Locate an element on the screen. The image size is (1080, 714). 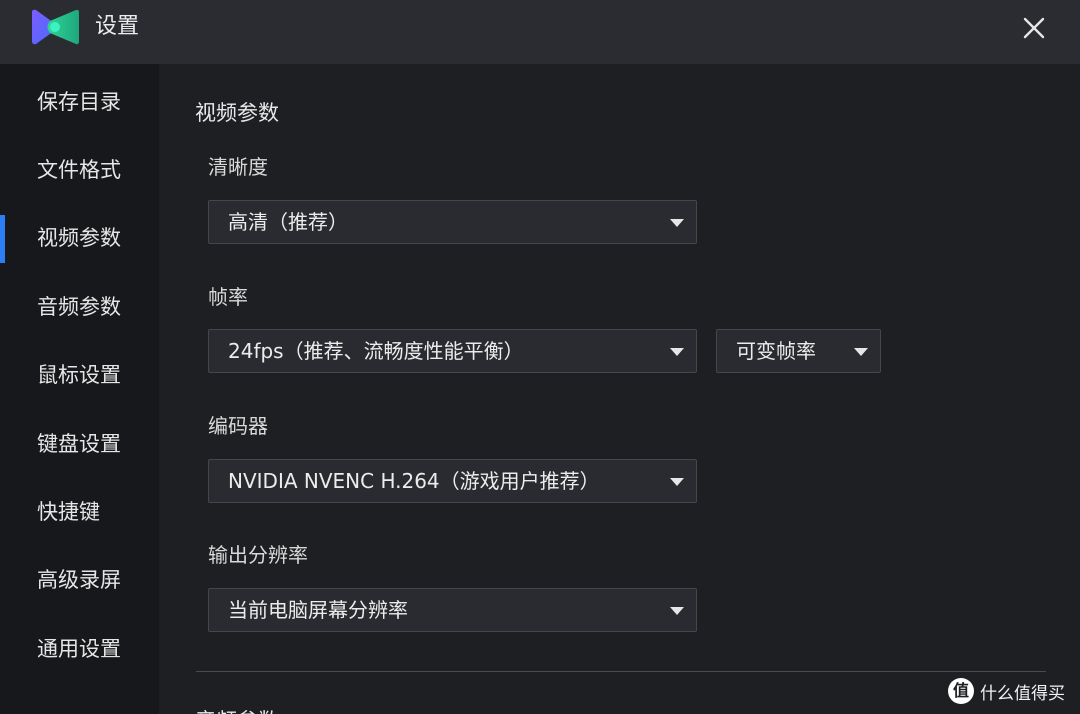
watermark-text: 什么值得买 is located at coordinates (1022, 693).